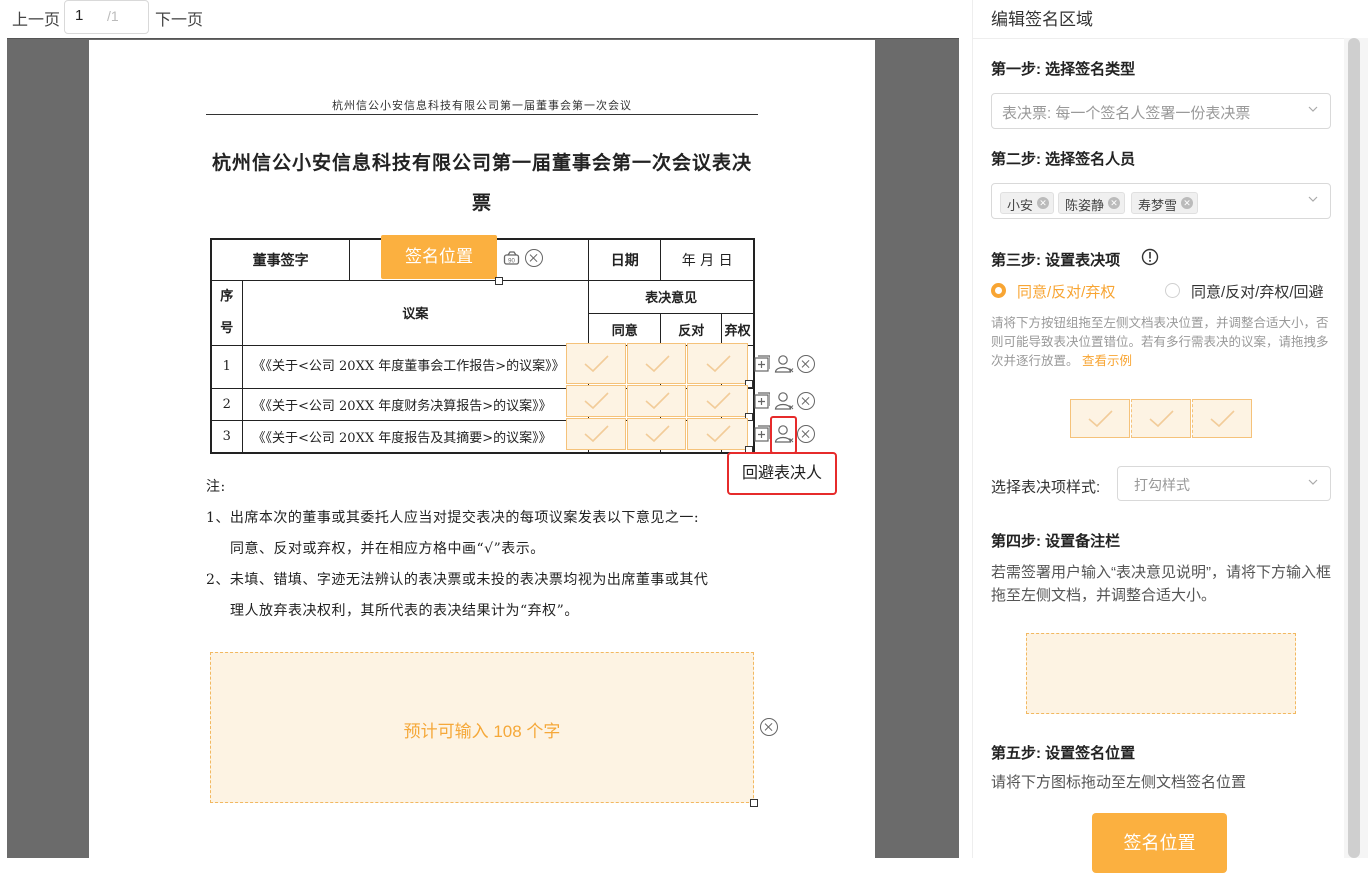  Describe the element at coordinates (453, 518) in the screenshot. I see `note-1: 1、出席本次的董事或其委托人应当对提交表决的每项议案发表以下意见之一:` at that location.